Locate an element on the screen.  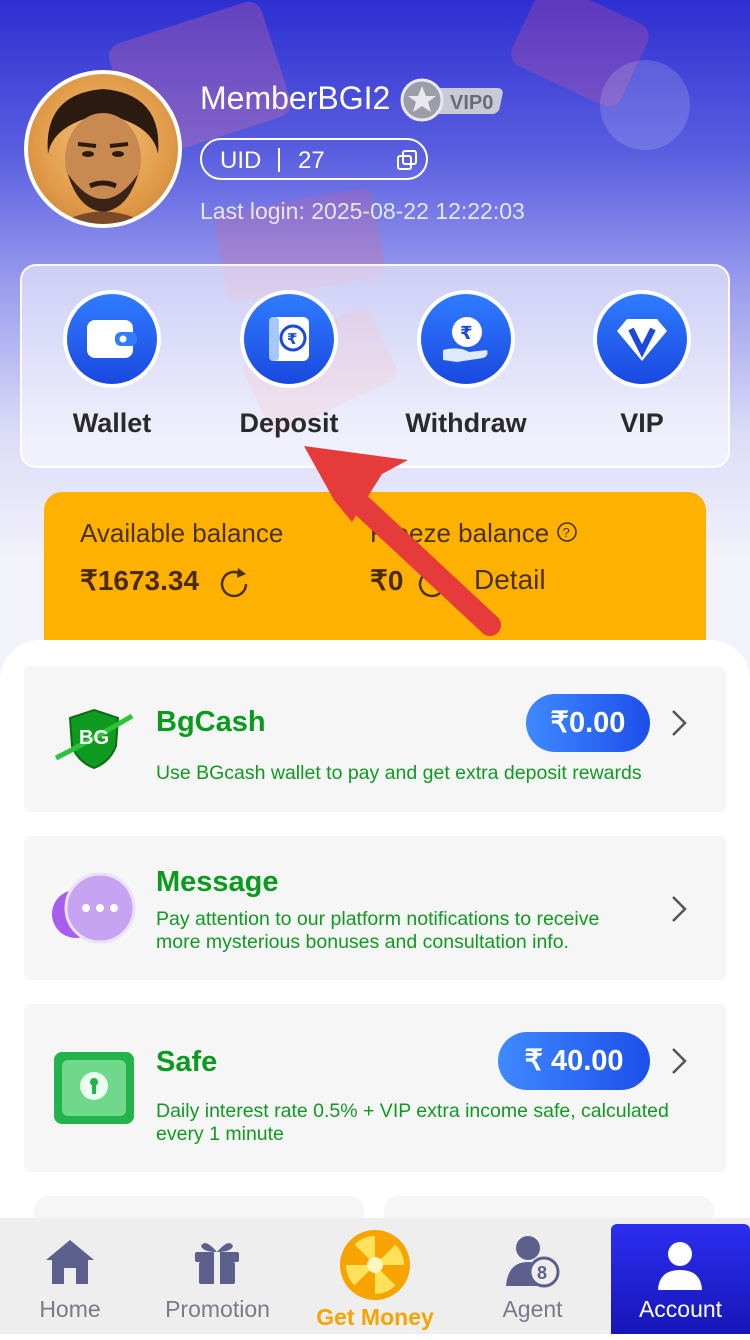
wallet-icon is located at coordinates (112, 339).